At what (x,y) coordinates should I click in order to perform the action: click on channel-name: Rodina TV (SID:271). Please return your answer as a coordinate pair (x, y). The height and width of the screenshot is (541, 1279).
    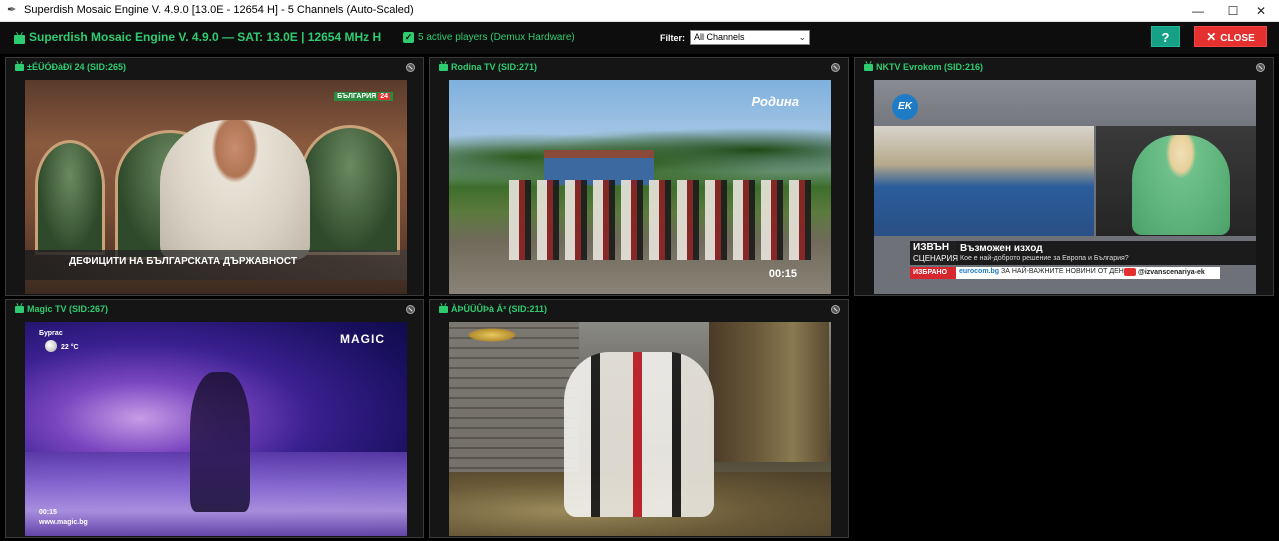
    Looking at the image, I should click on (494, 67).